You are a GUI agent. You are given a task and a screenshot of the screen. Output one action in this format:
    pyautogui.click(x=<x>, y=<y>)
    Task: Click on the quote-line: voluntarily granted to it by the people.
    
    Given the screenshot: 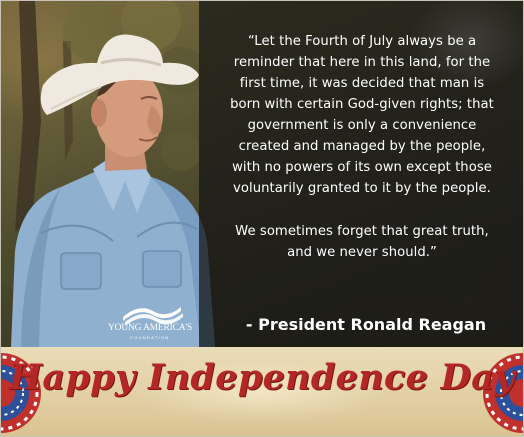 What is the action you would take?
    pyautogui.click(x=362, y=188)
    